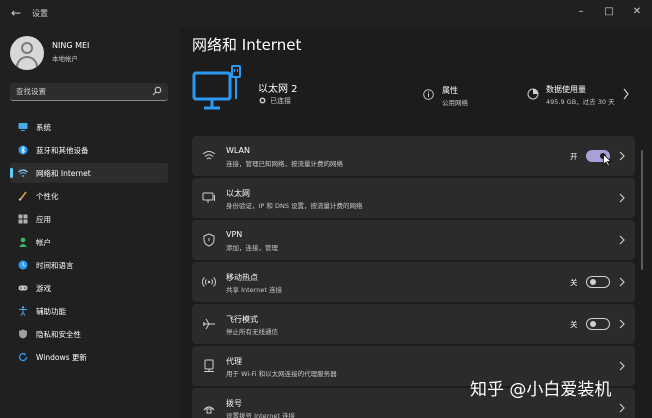 This screenshot has height=418, width=652. I want to click on data-usage-icon, so click(533, 94).